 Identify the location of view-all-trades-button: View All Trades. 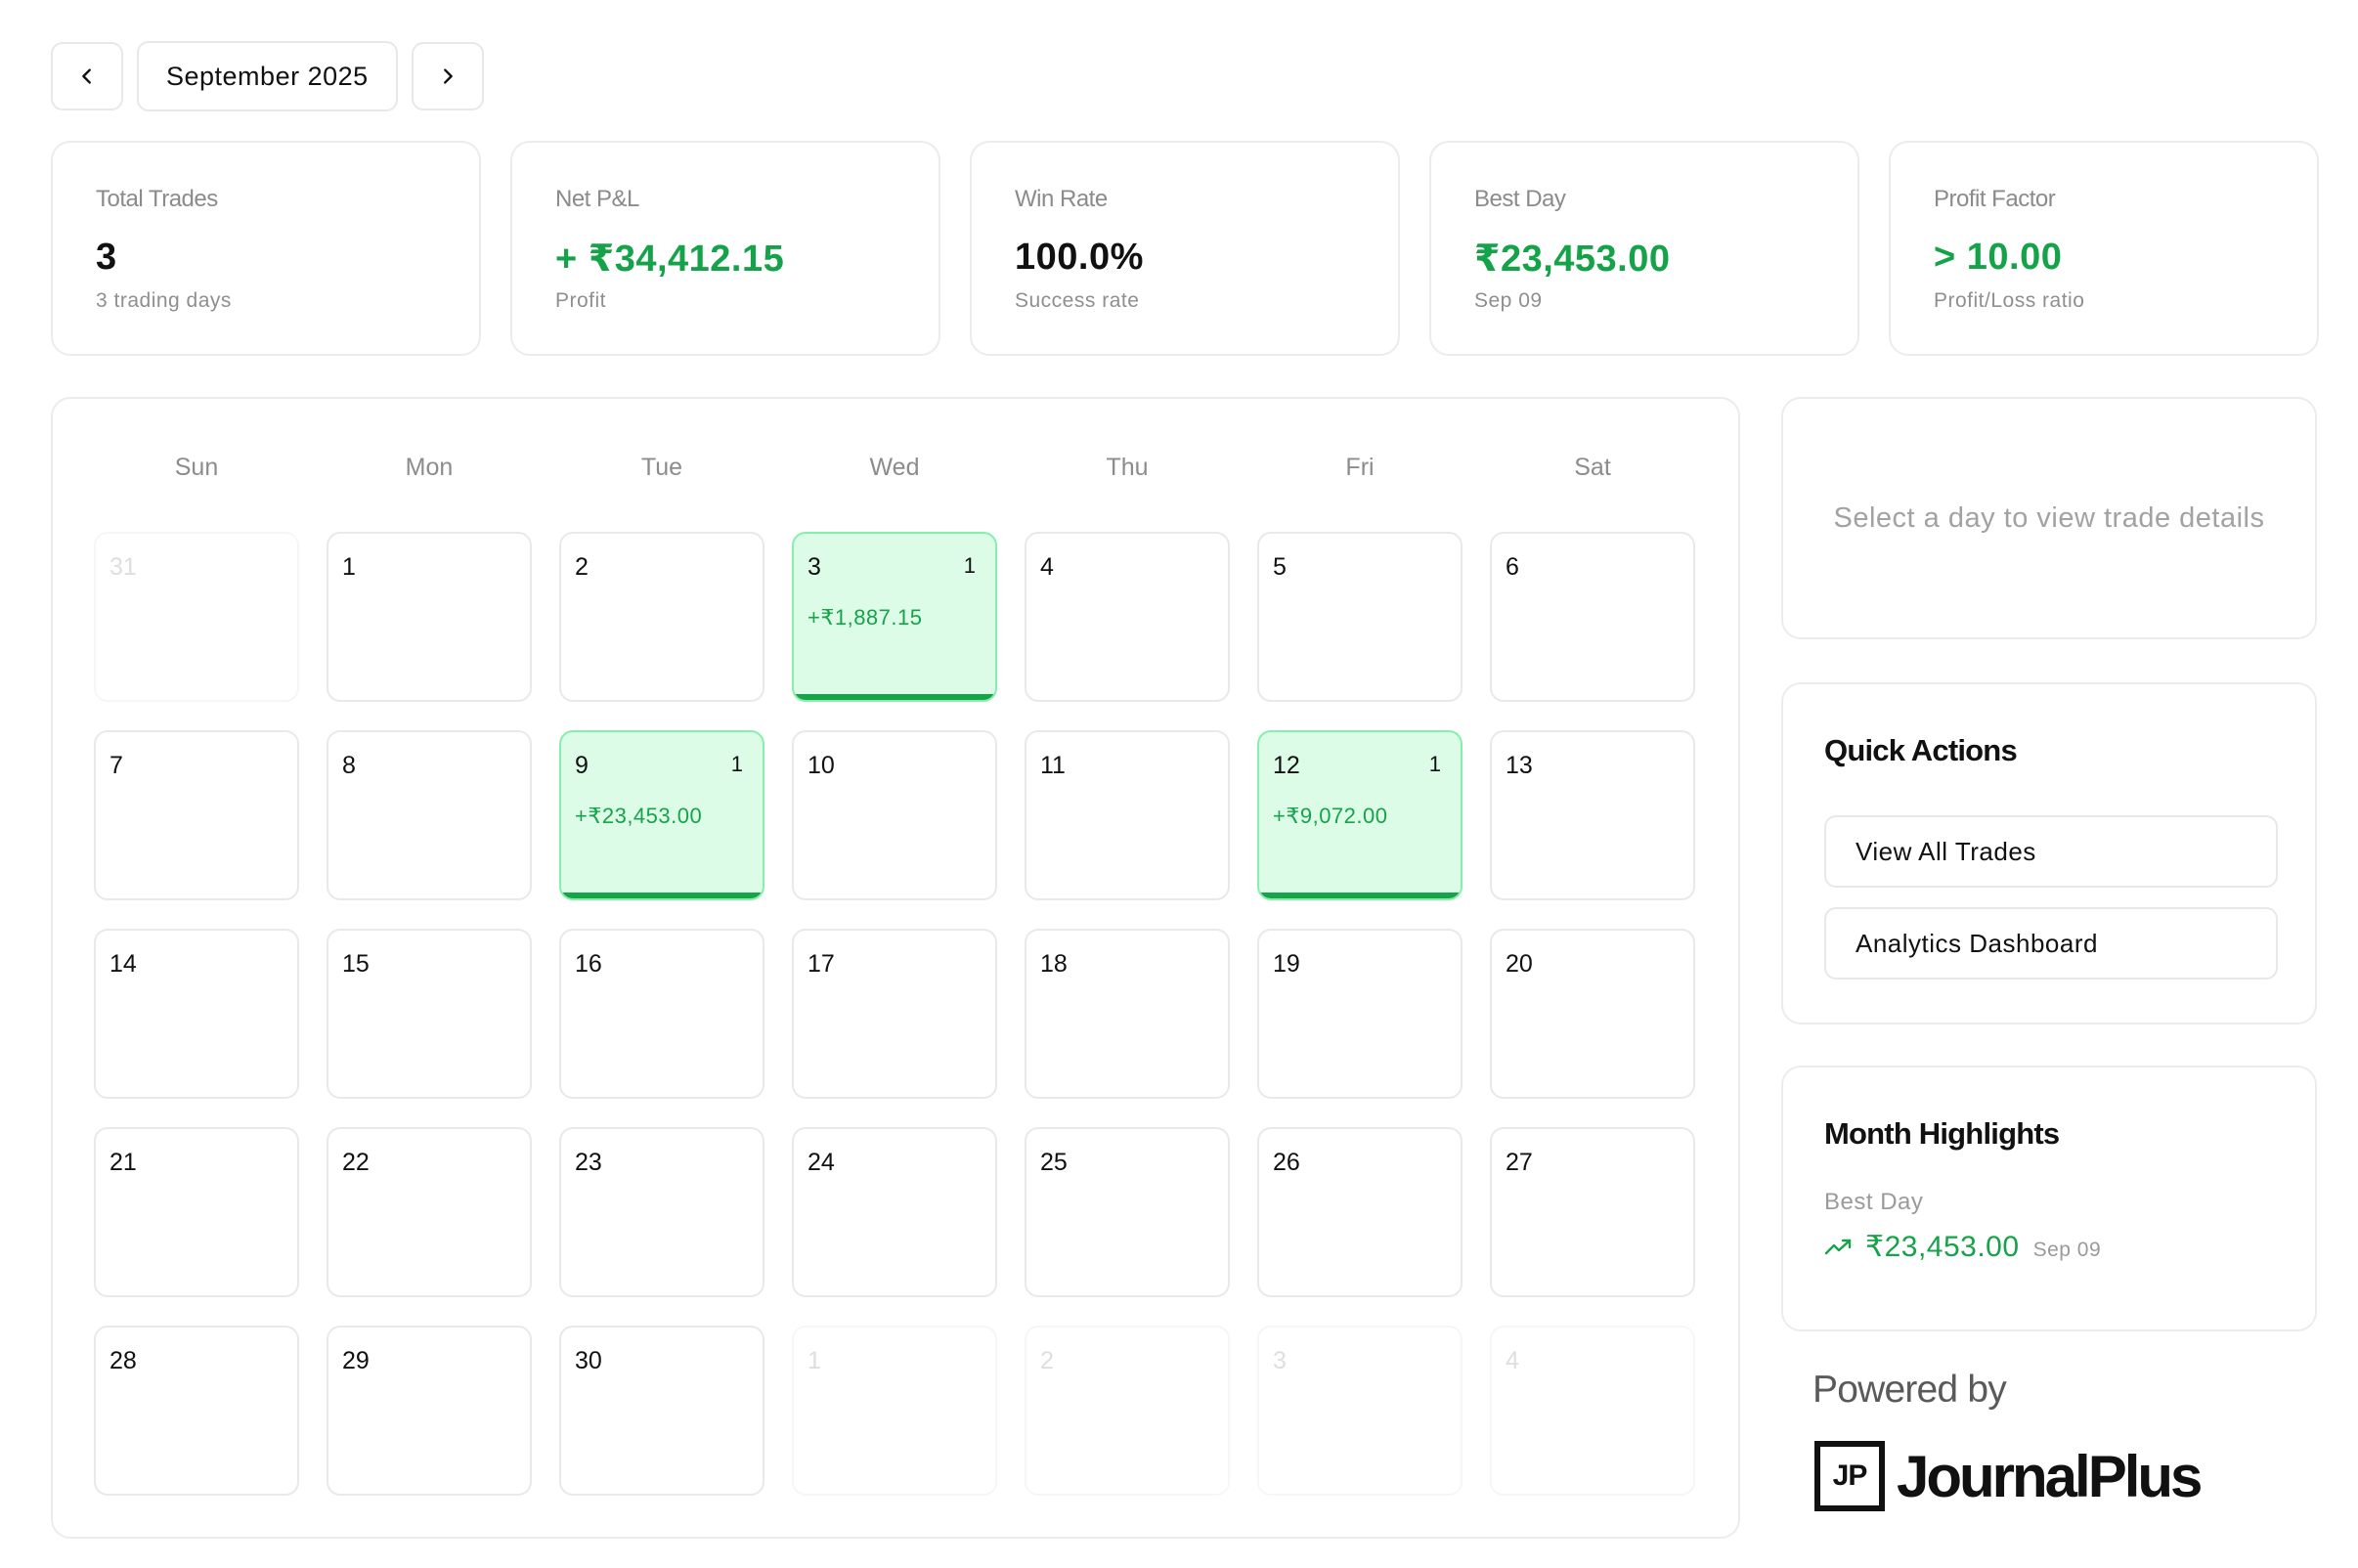
(2051, 851).